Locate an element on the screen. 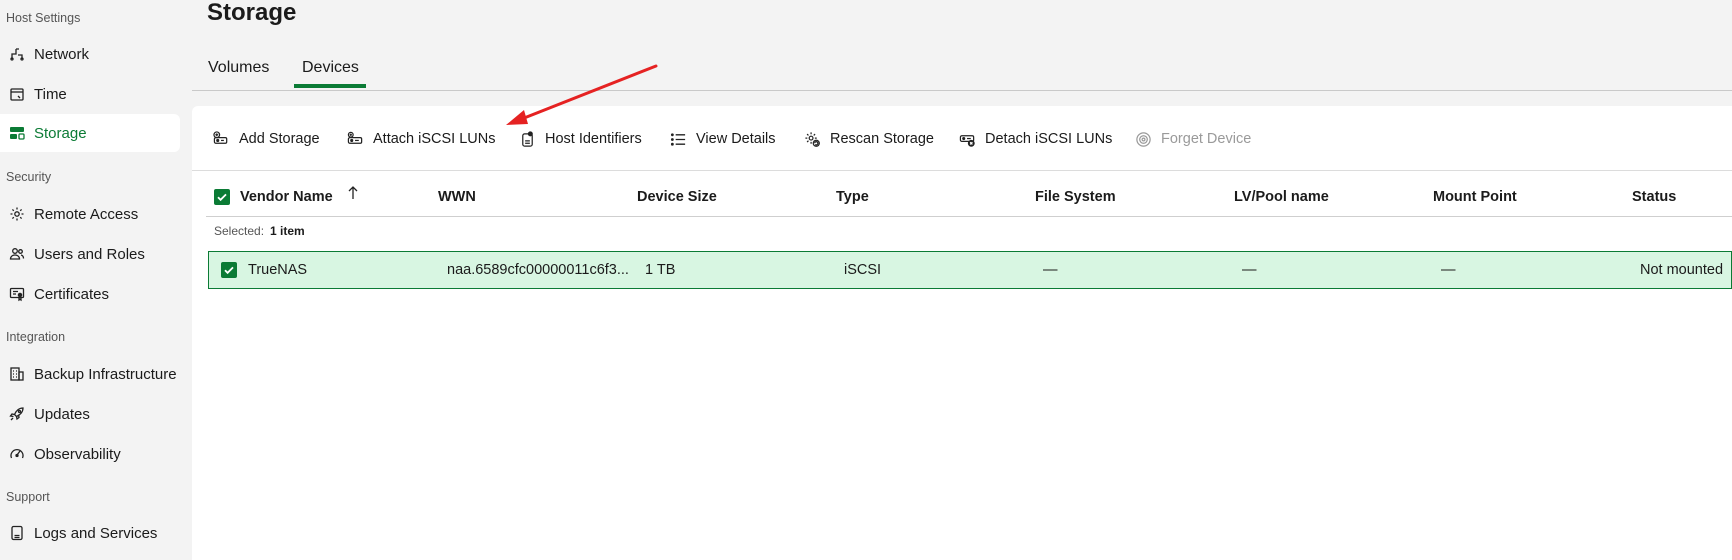 Image resolution: width=1732 pixels, height=560 pixels. rescan-storage-label: Rescan Storage is located at coordinates (882, 139).